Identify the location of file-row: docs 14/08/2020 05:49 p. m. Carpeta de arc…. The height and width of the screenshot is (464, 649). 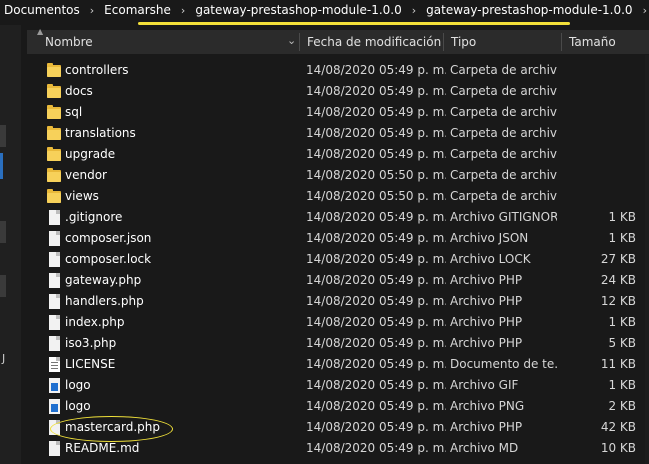
(338, 91).